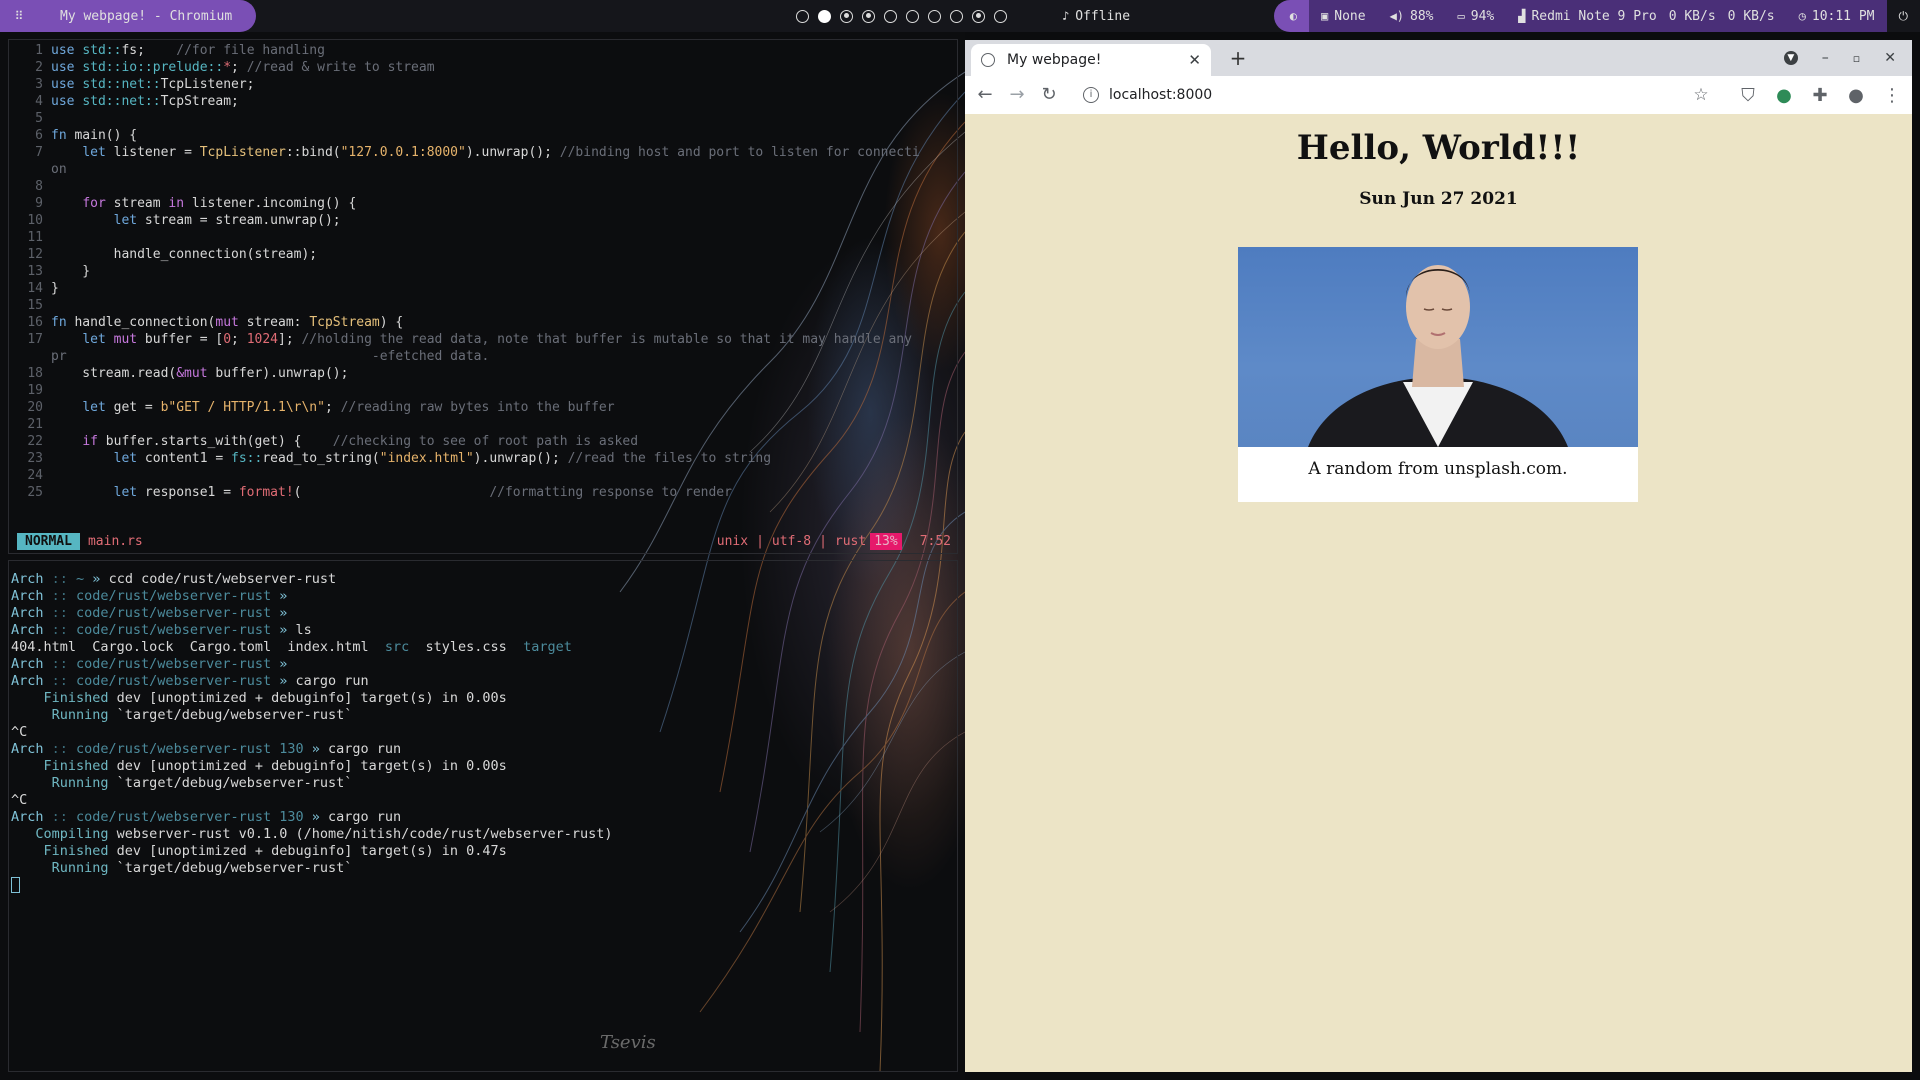 Image resolution: width=1920 pixels, height=1080 pixels. What do you see at coordinates (1461, 16) in the screenshot?
I see `battery-icon: ▭` at bounding box center [1461, 16].